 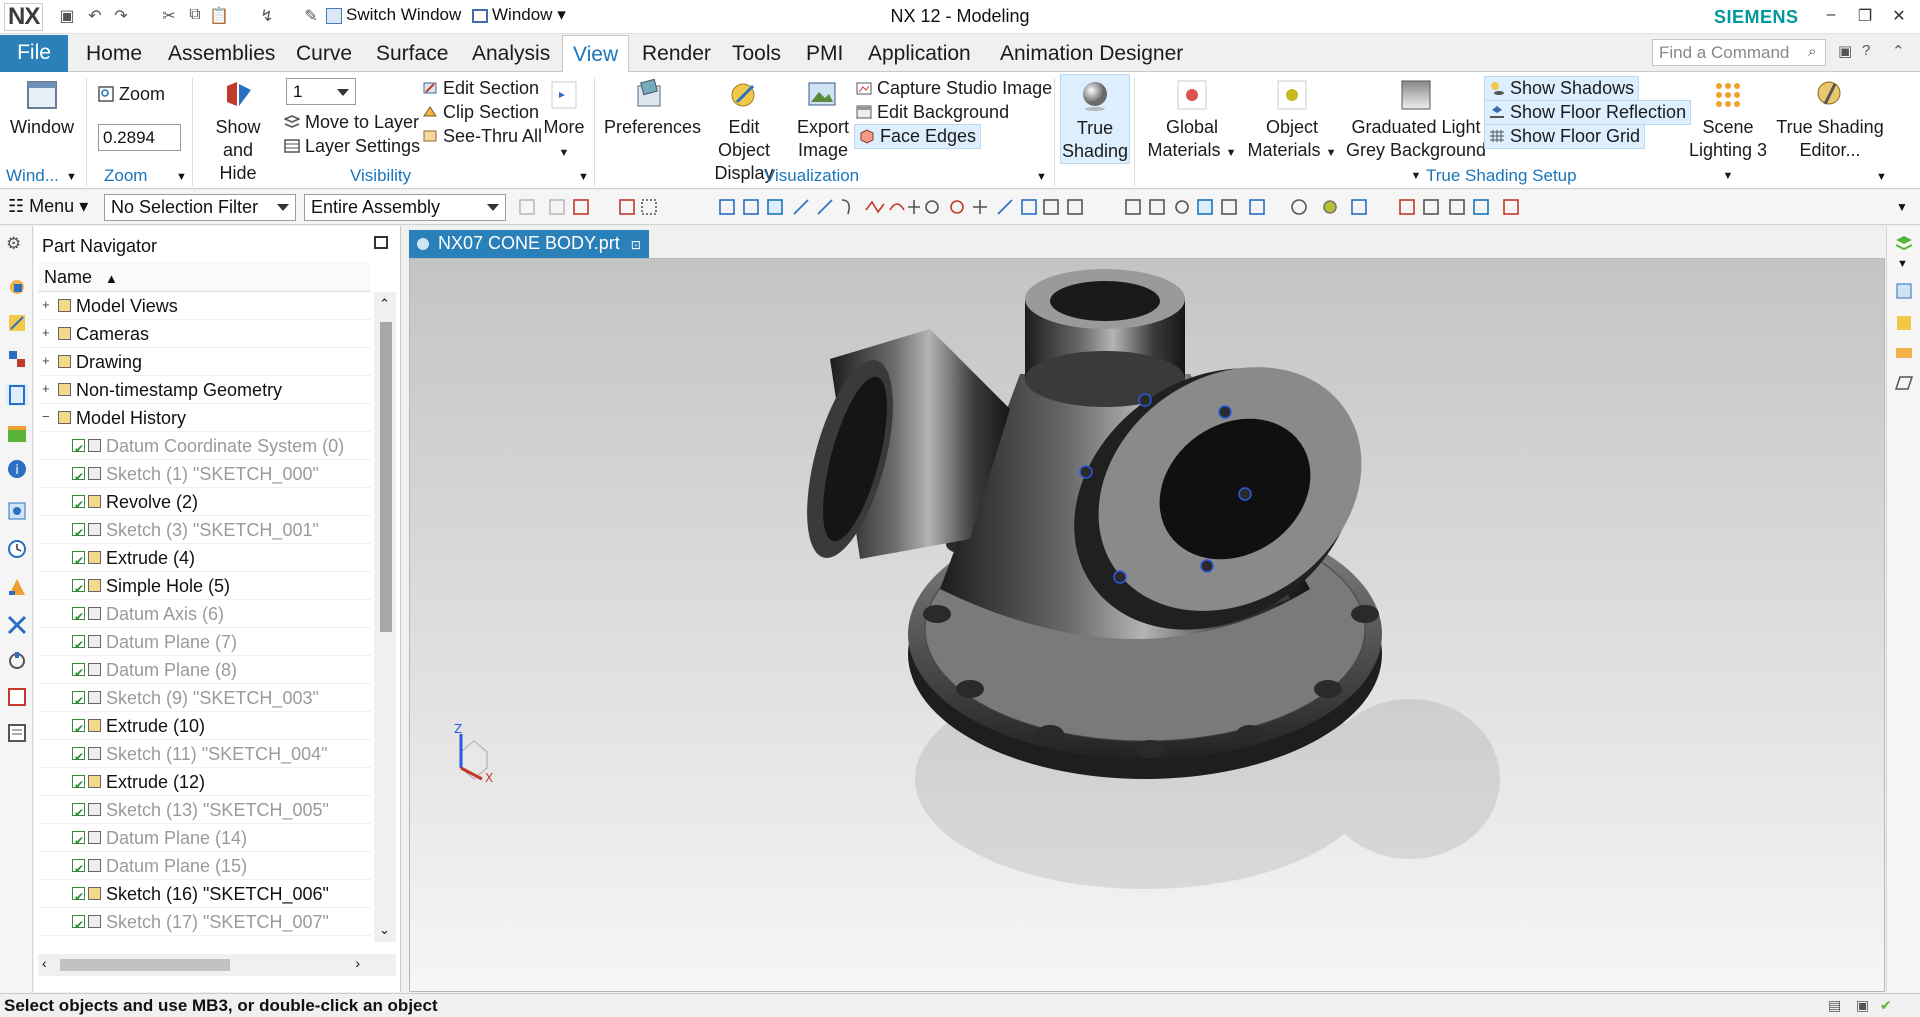 I want to click on move-to-layer-button: Move to Layer, so click(x=351, y=122).